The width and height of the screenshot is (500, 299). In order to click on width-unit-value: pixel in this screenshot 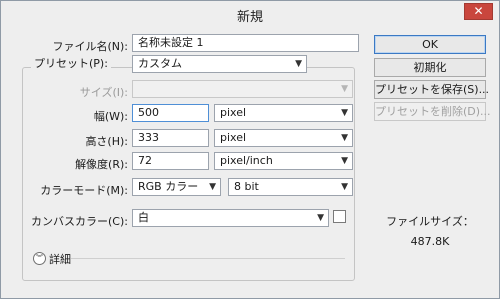, I will do `click(233, 112)`.